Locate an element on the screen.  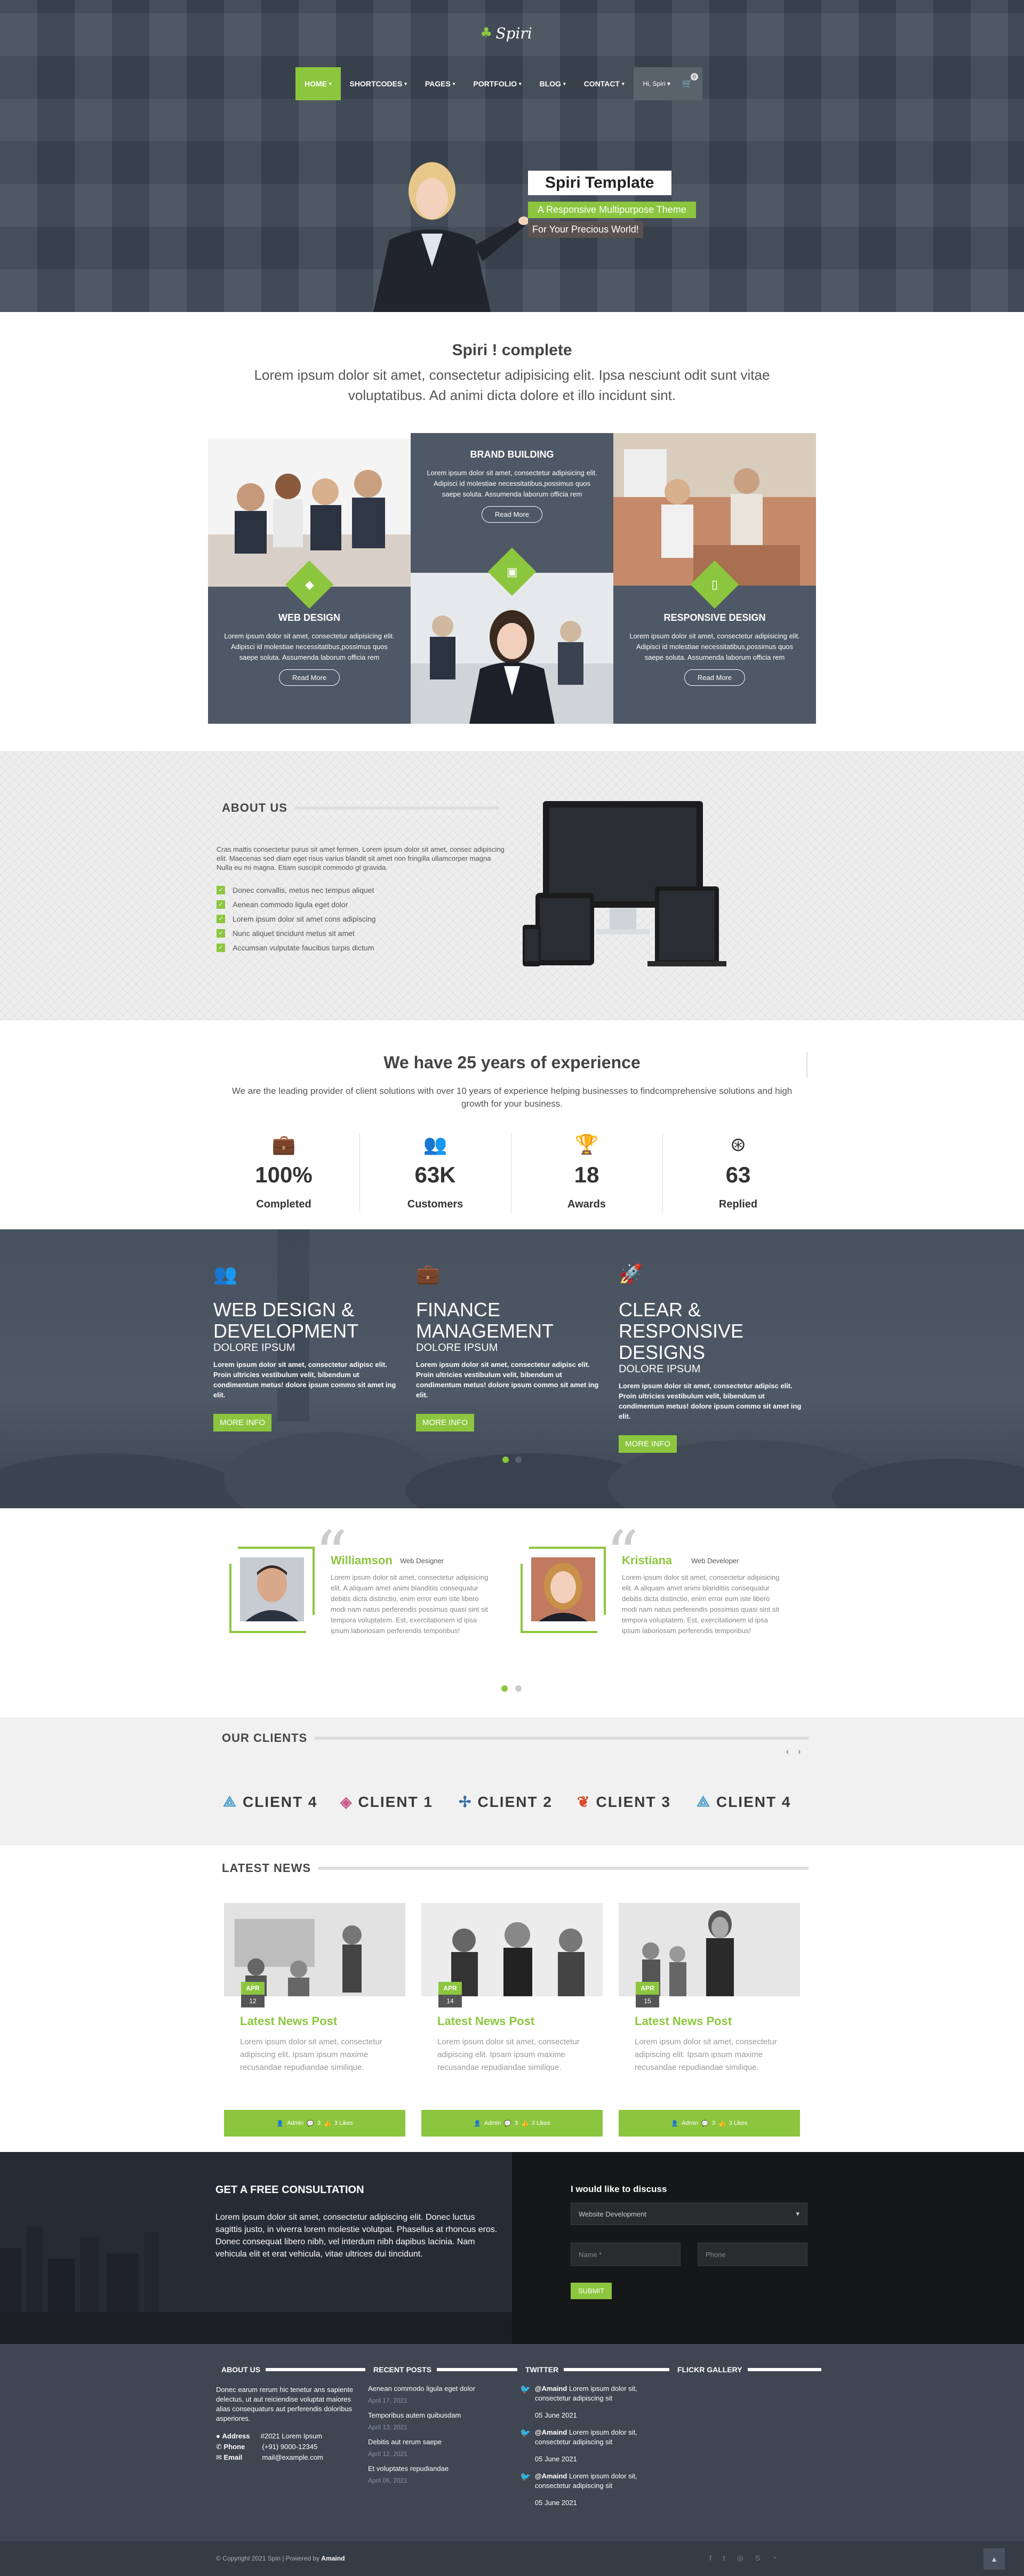
list-item: ✓ Aenean commodo ligula eget dolor is located at coordinates (355, 904).